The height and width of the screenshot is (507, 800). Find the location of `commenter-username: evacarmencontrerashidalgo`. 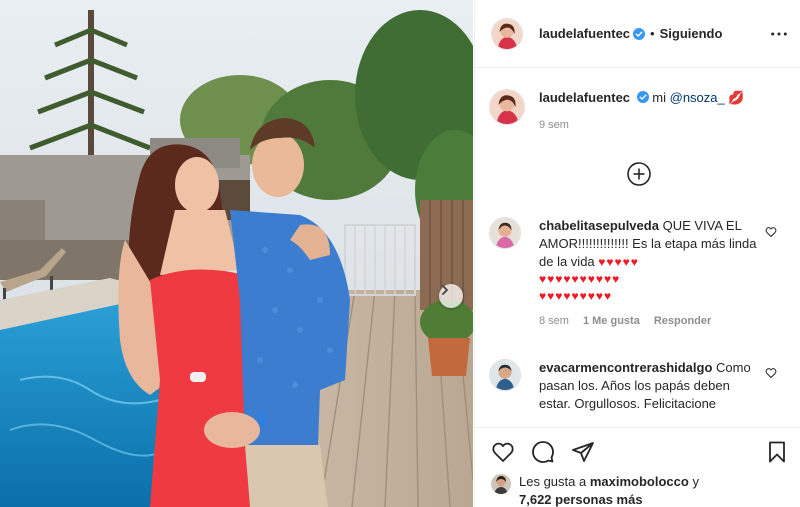

commenter-username: evacarmencontrerashidalgo is located at coordinates (625, 367).